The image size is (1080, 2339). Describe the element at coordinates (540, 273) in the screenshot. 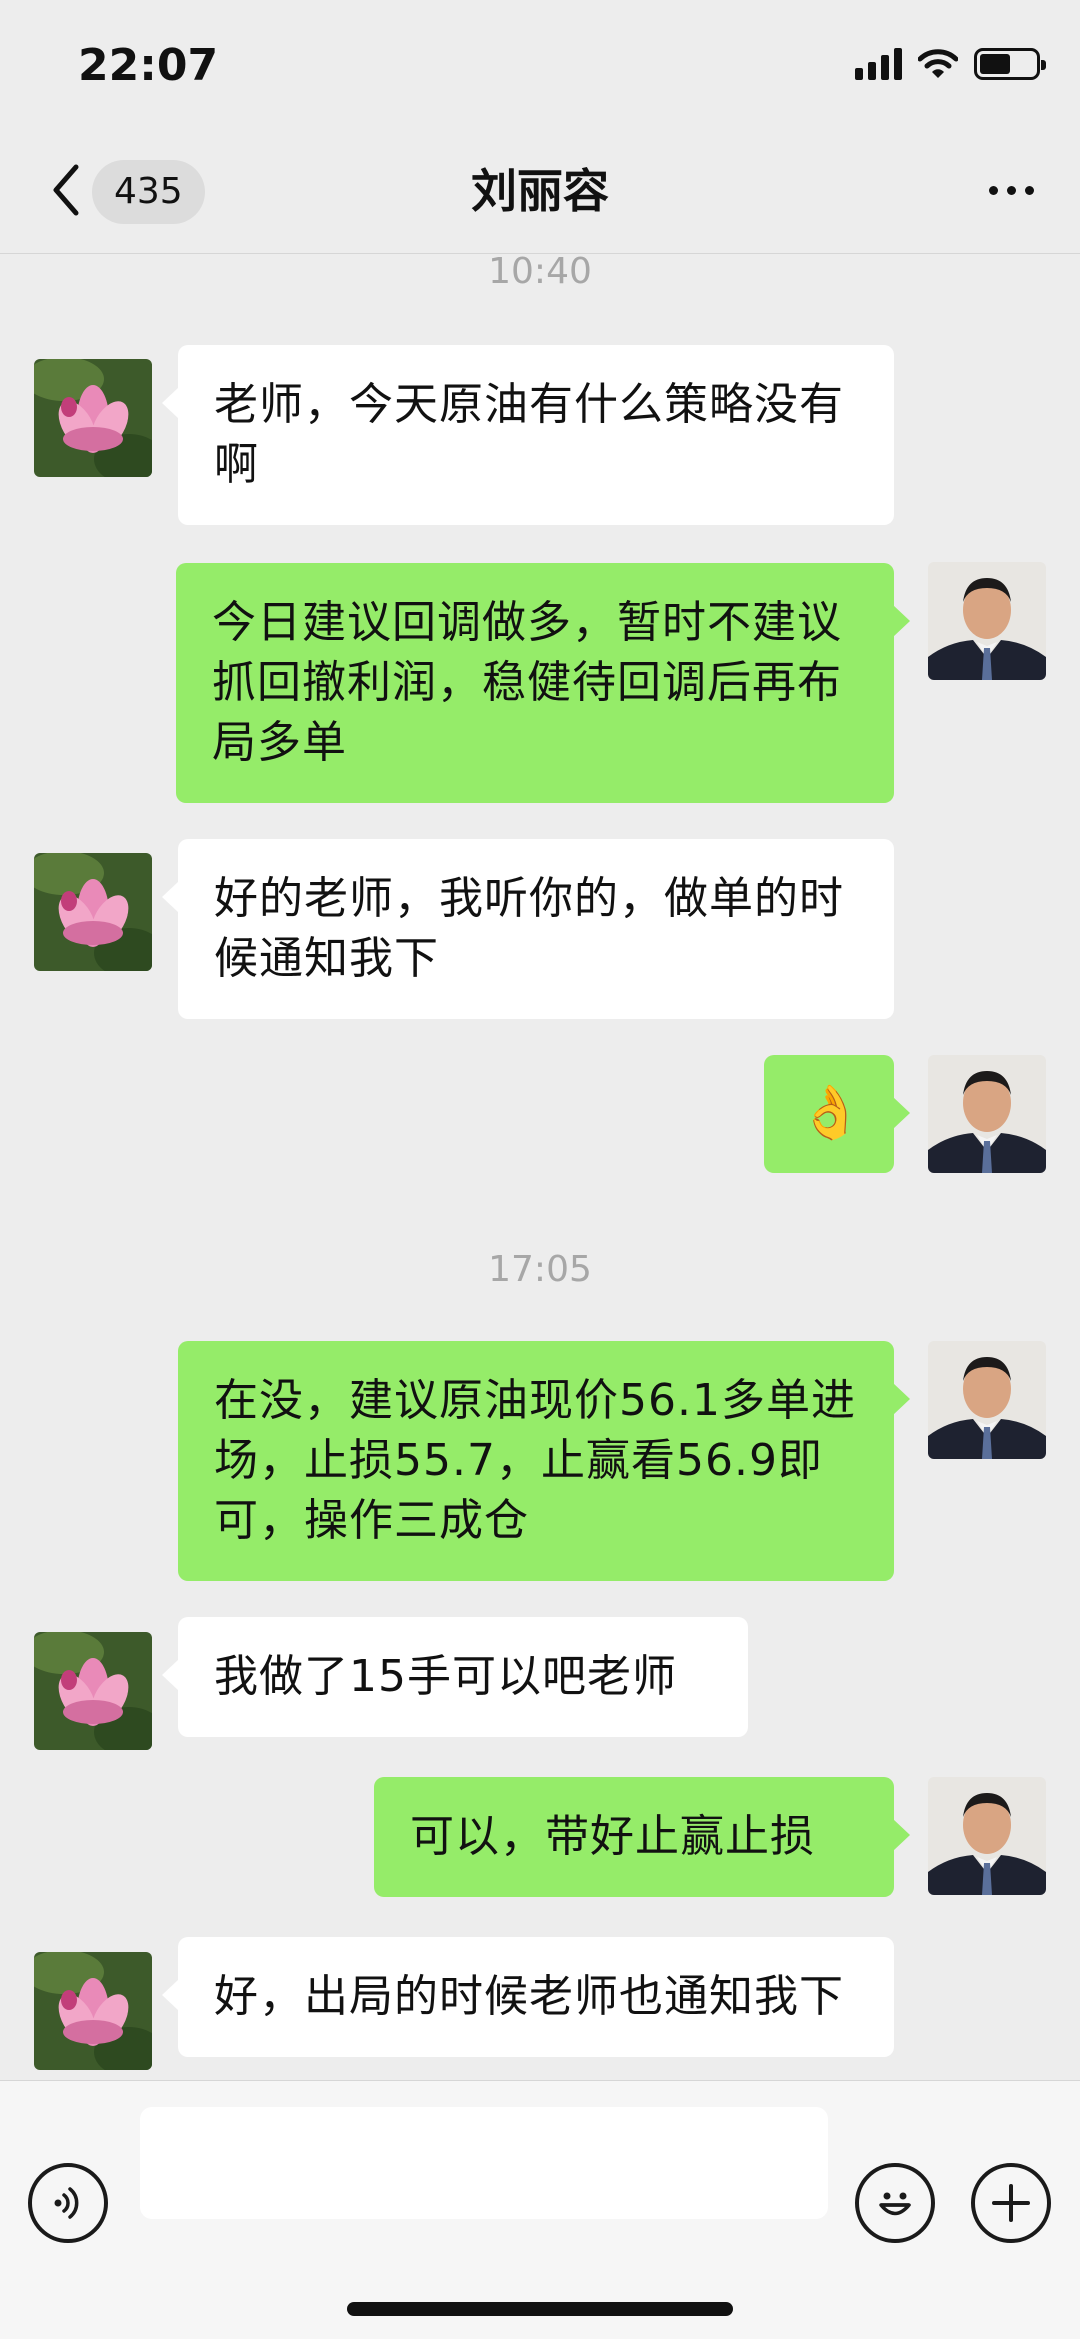

I see `message-timestamp: 10:40` at that location.